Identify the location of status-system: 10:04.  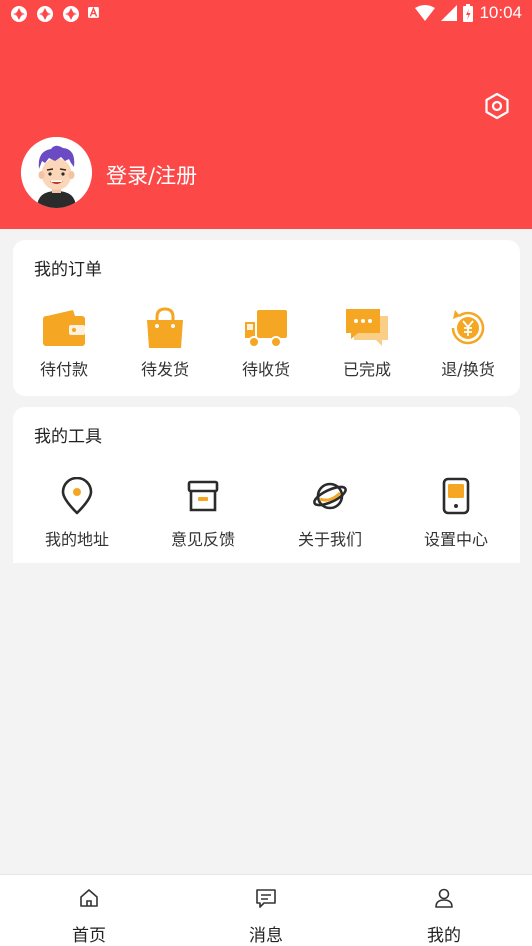
(468, 13).